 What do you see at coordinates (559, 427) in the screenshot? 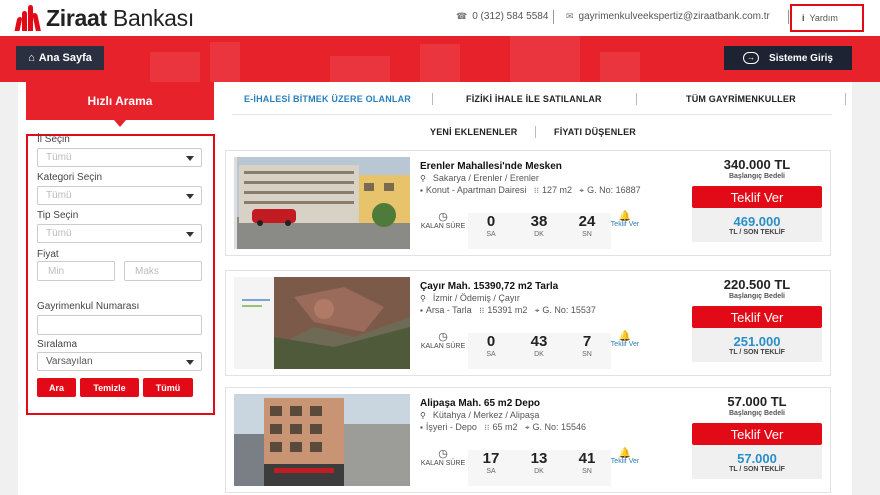
I see `property-number: G. No: 15546` at bounding box center [559, 427].